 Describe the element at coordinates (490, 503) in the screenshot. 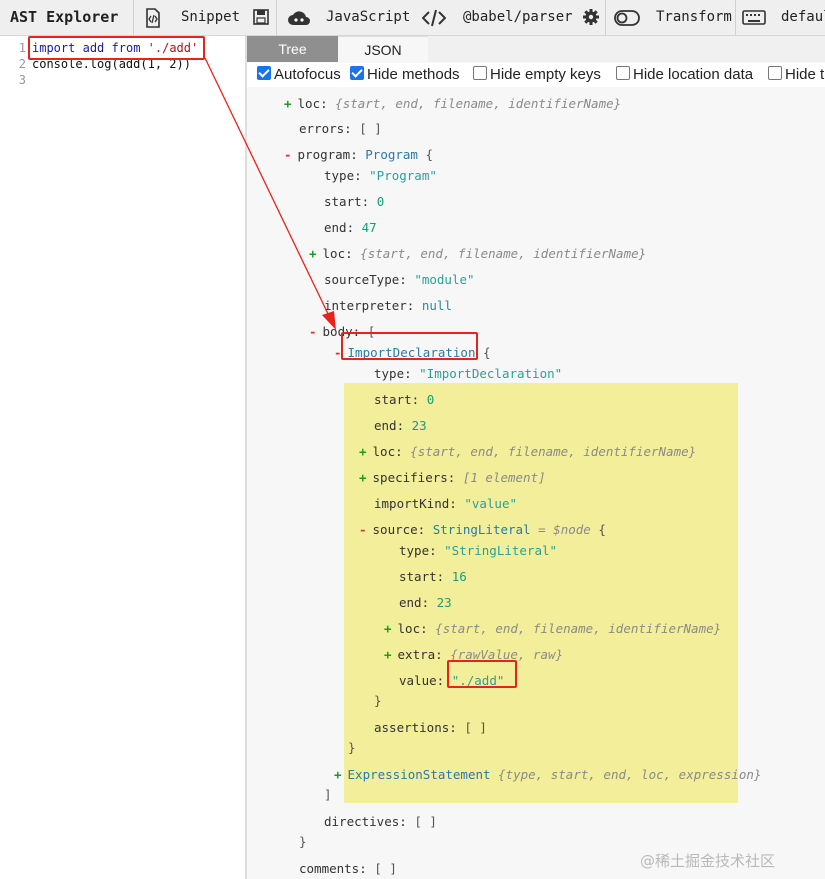

I see `tree-sv-text: "value"` at that location.